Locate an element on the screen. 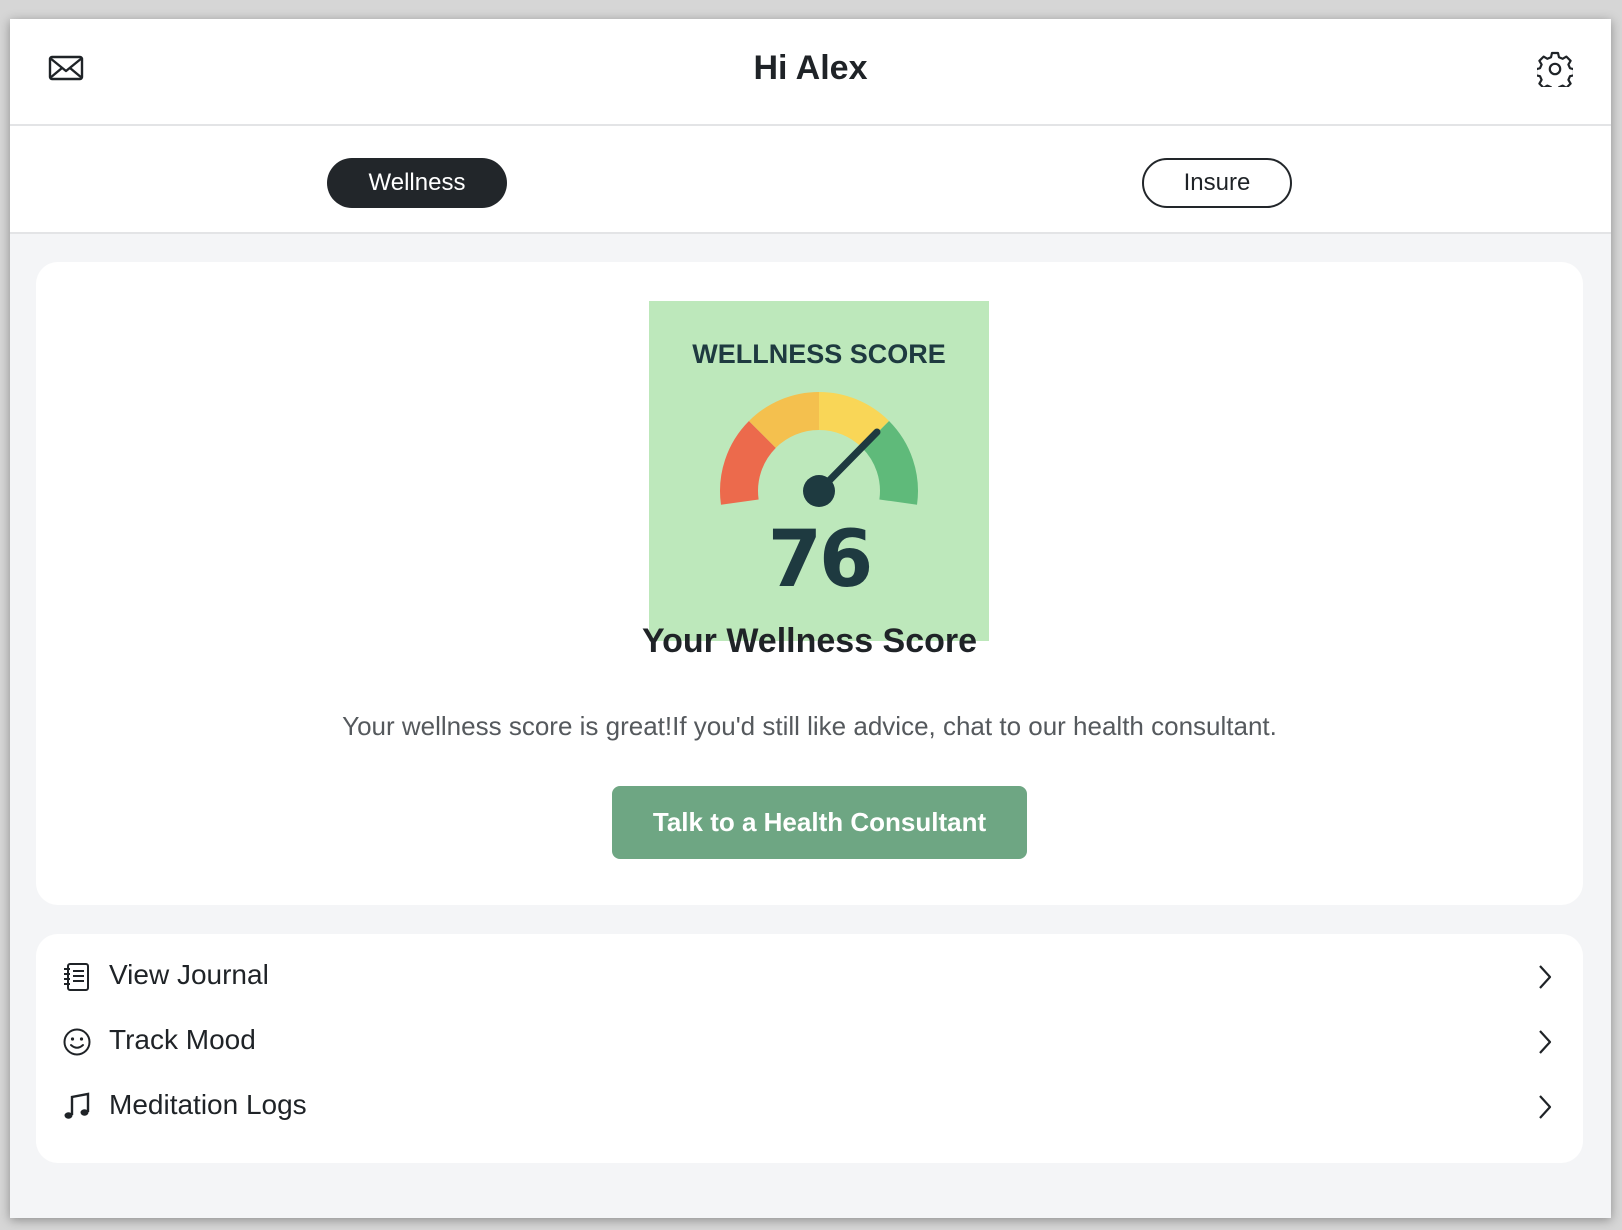 This screenshot has width=1622, height=1230. journal-icon is located at coordinates (76, 977).